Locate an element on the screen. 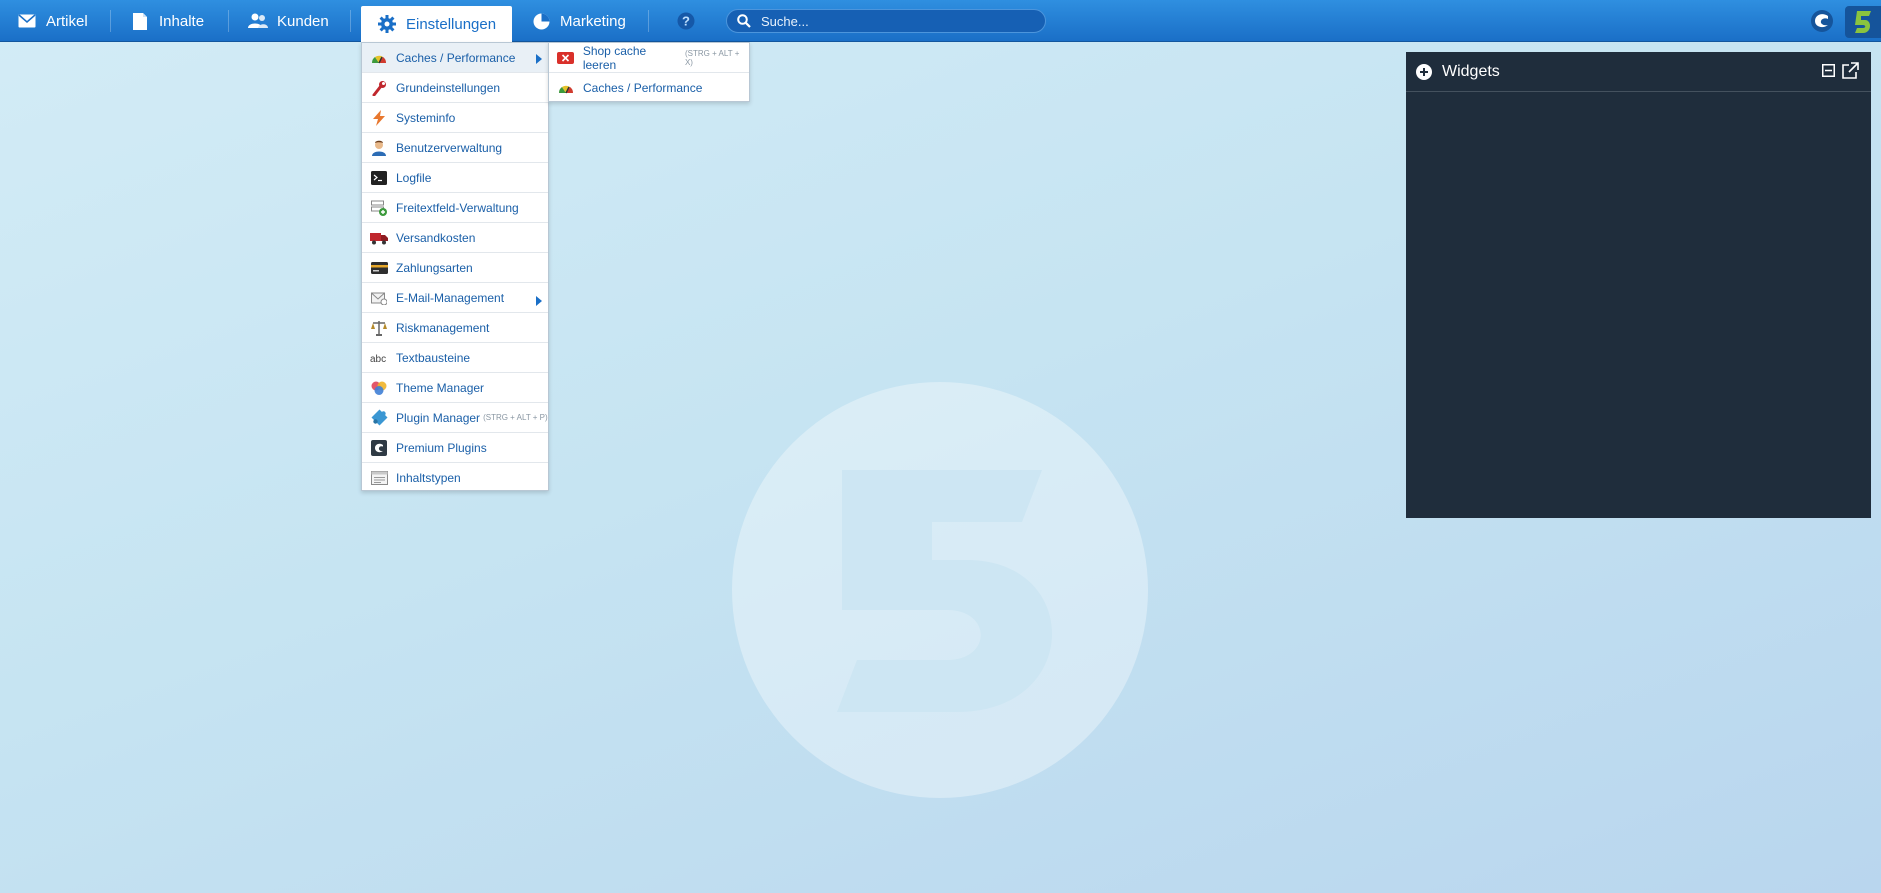  nav-kunden-label: Kunden is located at coordinates (303, 21).